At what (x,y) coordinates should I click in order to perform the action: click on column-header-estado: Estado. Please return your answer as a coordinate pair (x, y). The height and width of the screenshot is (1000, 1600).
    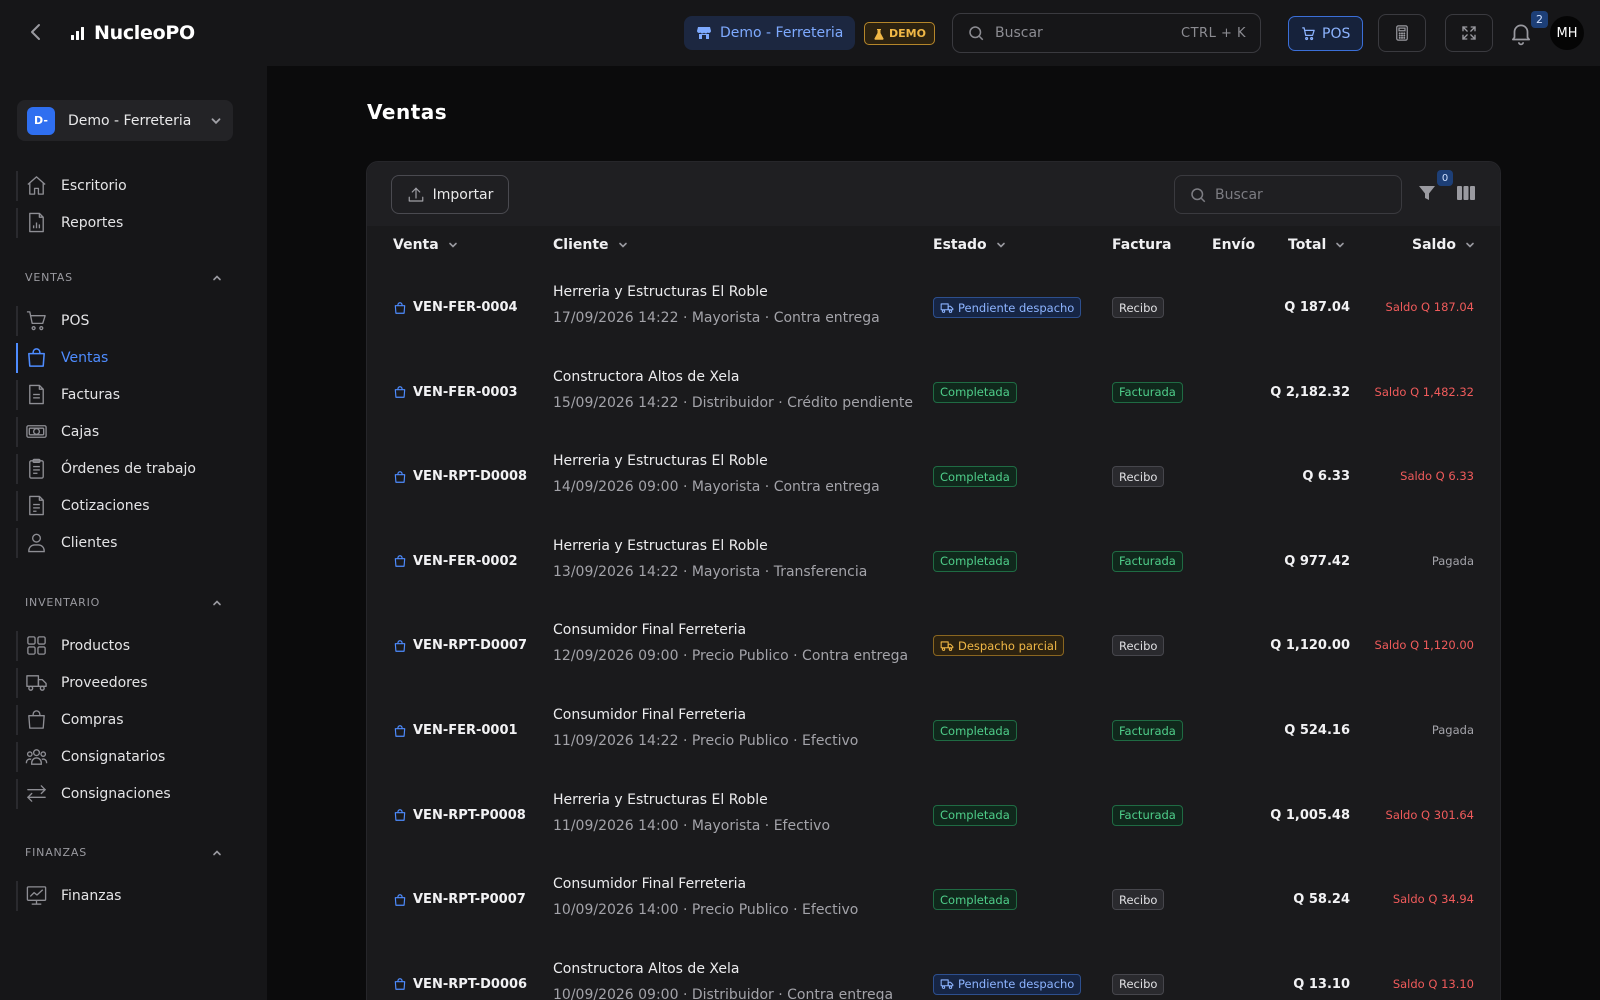
    Looking at the image, I should click on (970, 245).